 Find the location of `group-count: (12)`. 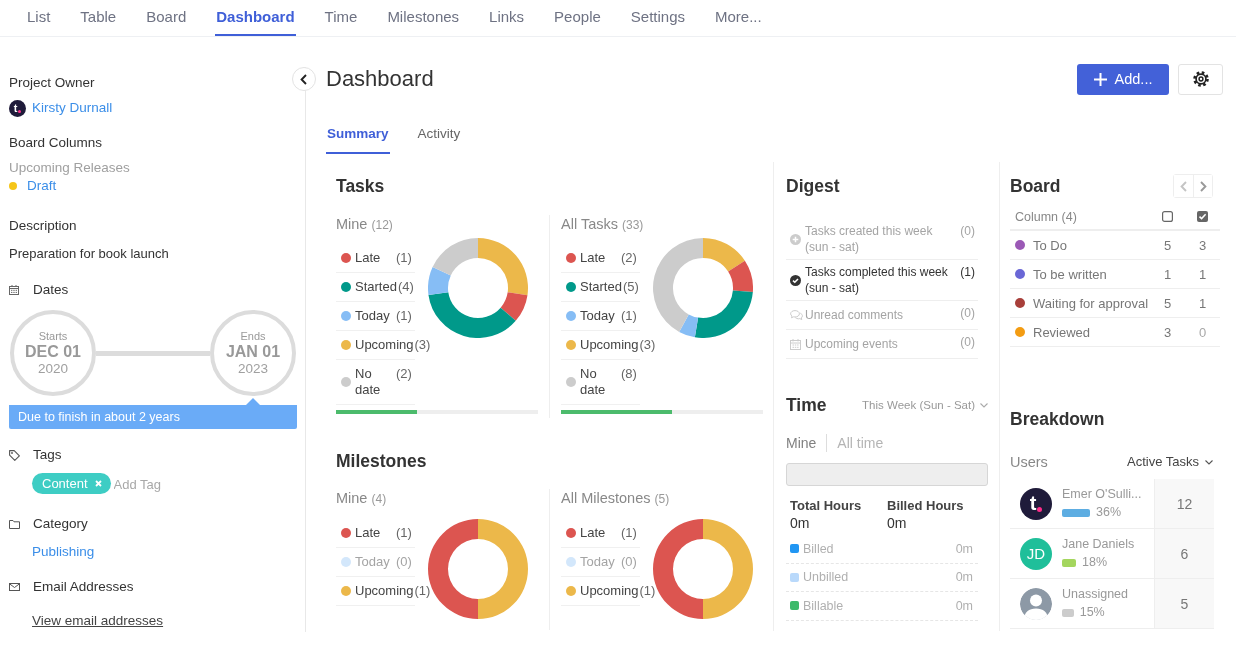

group-count: (12) is located at coordinates (382, 225).